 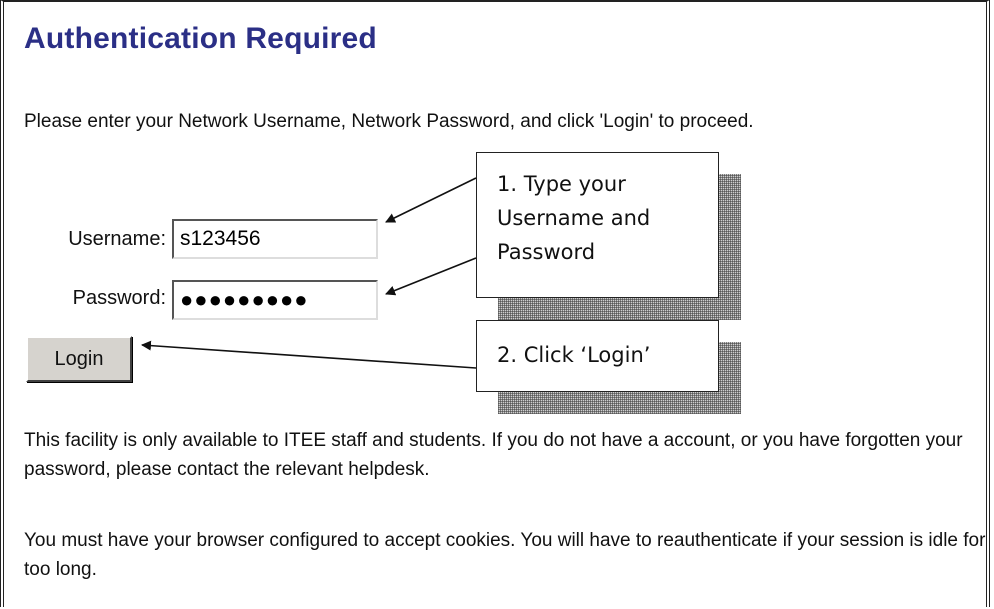 What do you see at coordinates (574, 218) in the screenshot?
I see `callout-line: Username and` at bounding box center [574, 218].